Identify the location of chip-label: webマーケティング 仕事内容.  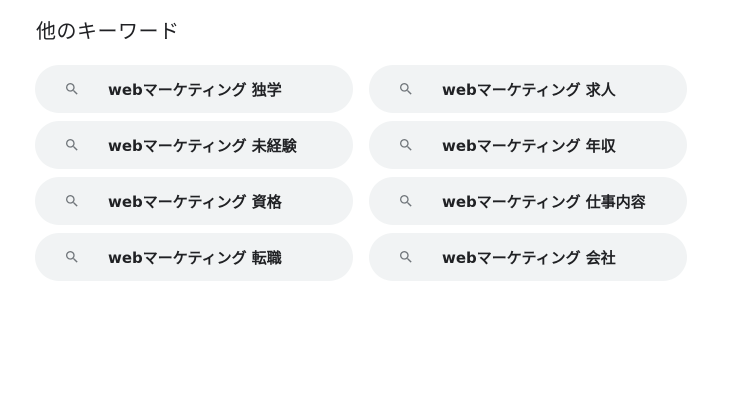
(544, 201).